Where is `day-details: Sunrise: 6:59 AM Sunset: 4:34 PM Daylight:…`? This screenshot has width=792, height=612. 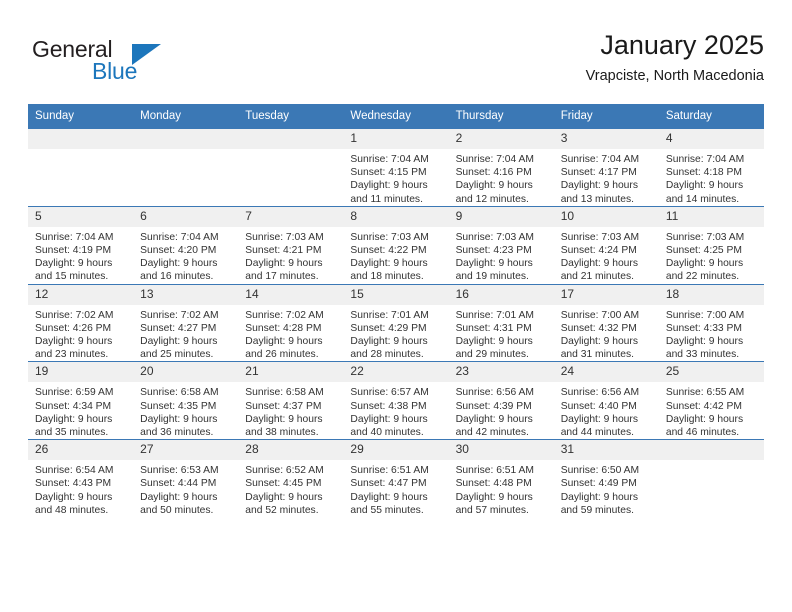 day-details: Sunrise: 6:59 AM Sunset: 4:34 PM Daylight:… is located at coordinates (80, 410).